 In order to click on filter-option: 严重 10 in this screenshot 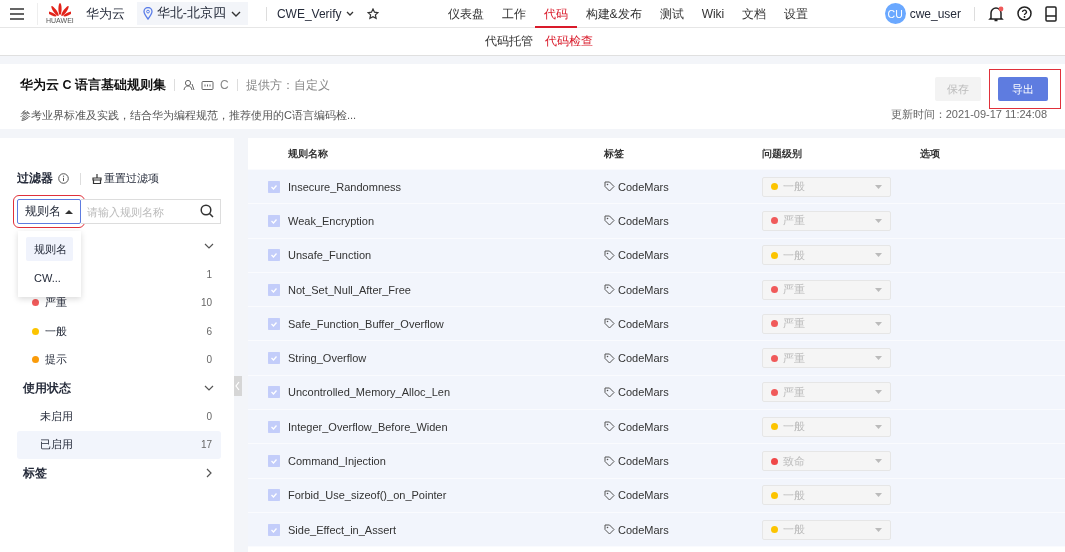, I will do `click(119, 302)`.